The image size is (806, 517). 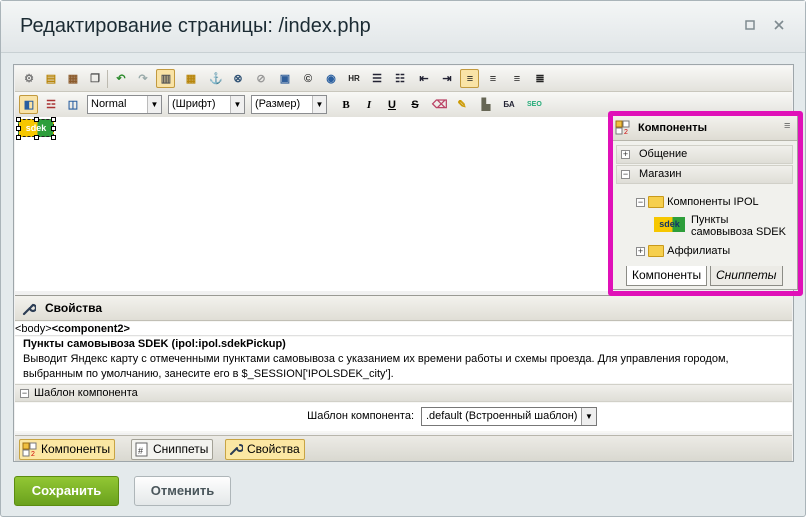 I want to click on snippets-icon: #, so click(x=141, y=449).